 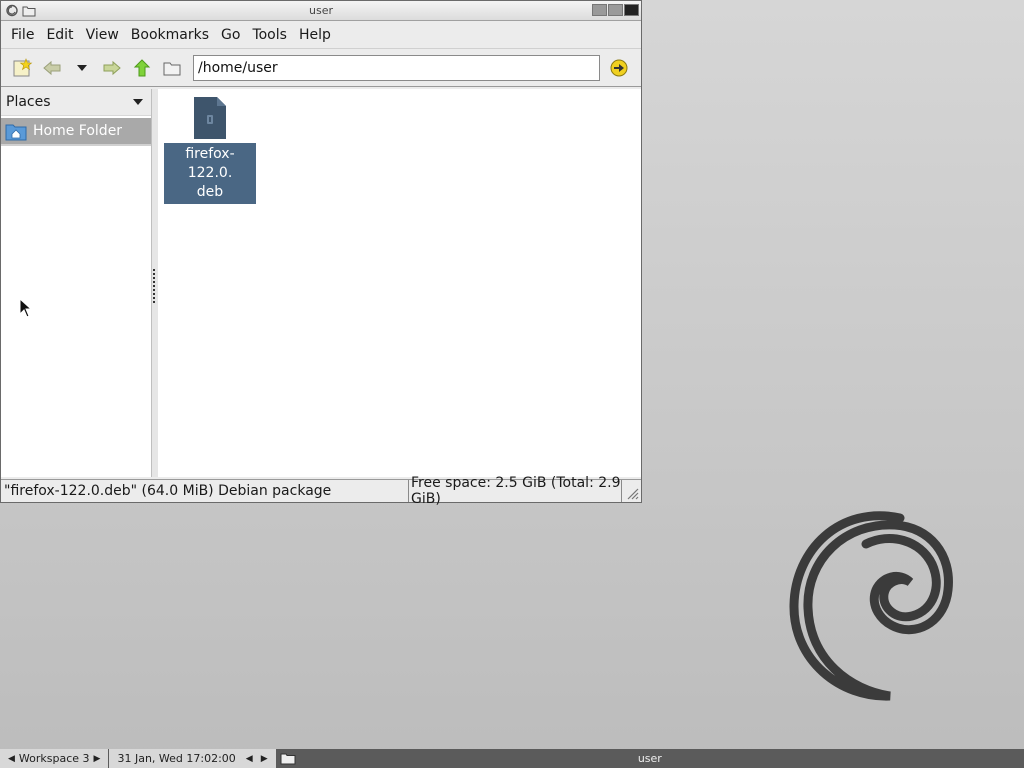 I want to click on prev-workspace-icon: ◀, so click(x=11, y=759).